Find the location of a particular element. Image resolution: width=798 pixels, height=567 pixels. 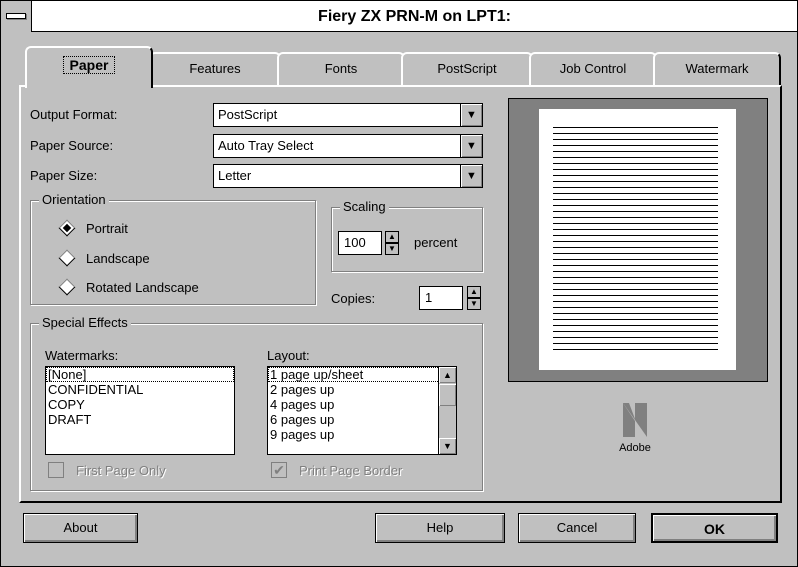

tab-fonts: Fonts is located at coordinates (341, 69).